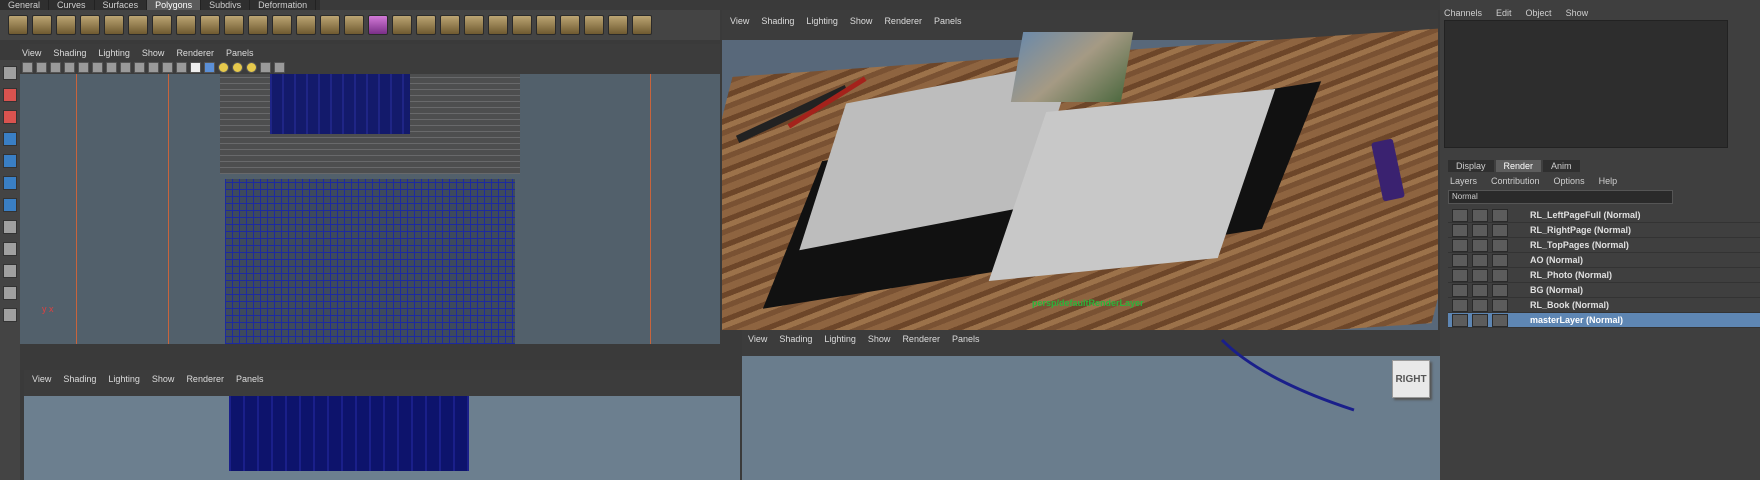 The height and width of the screenshot is (480, 1760). Describe the element at coordinates (234, 25) in the screenshot. I see `poly-helix-icon` at that location.